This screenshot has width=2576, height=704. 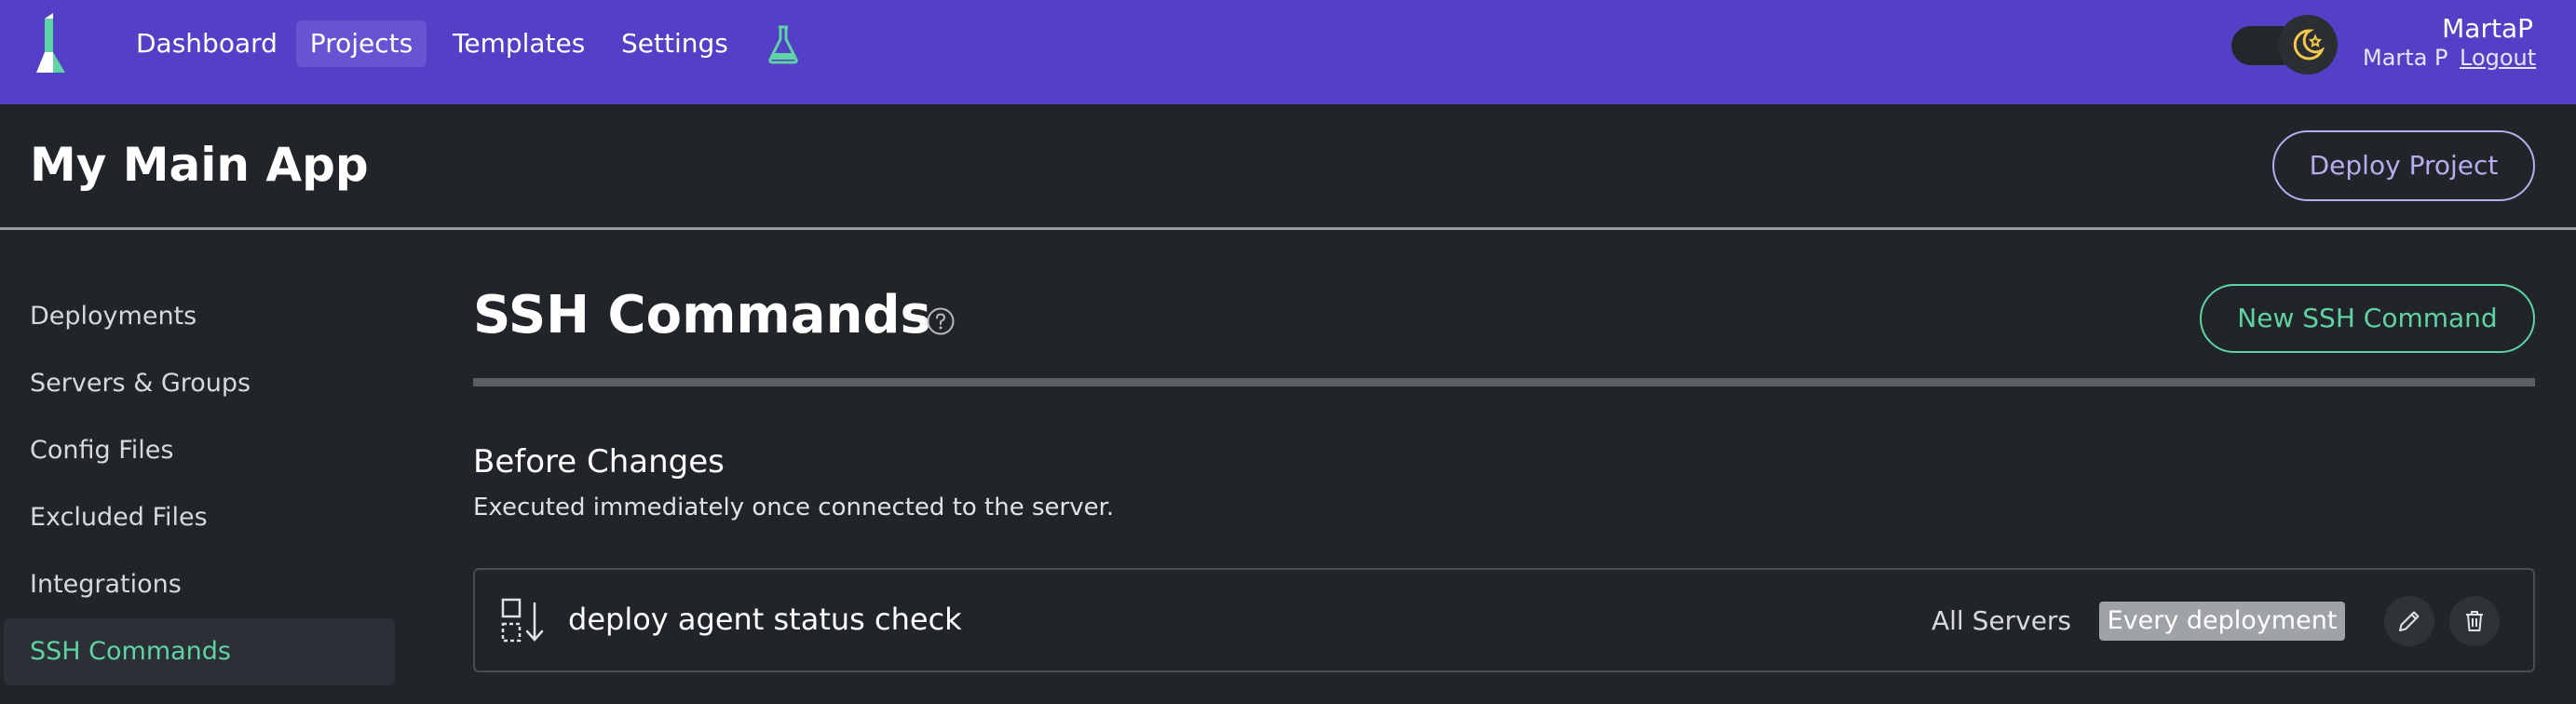 I want to click on new-ssh-command-button: New SSH Command, so click(x=2367, y=318).